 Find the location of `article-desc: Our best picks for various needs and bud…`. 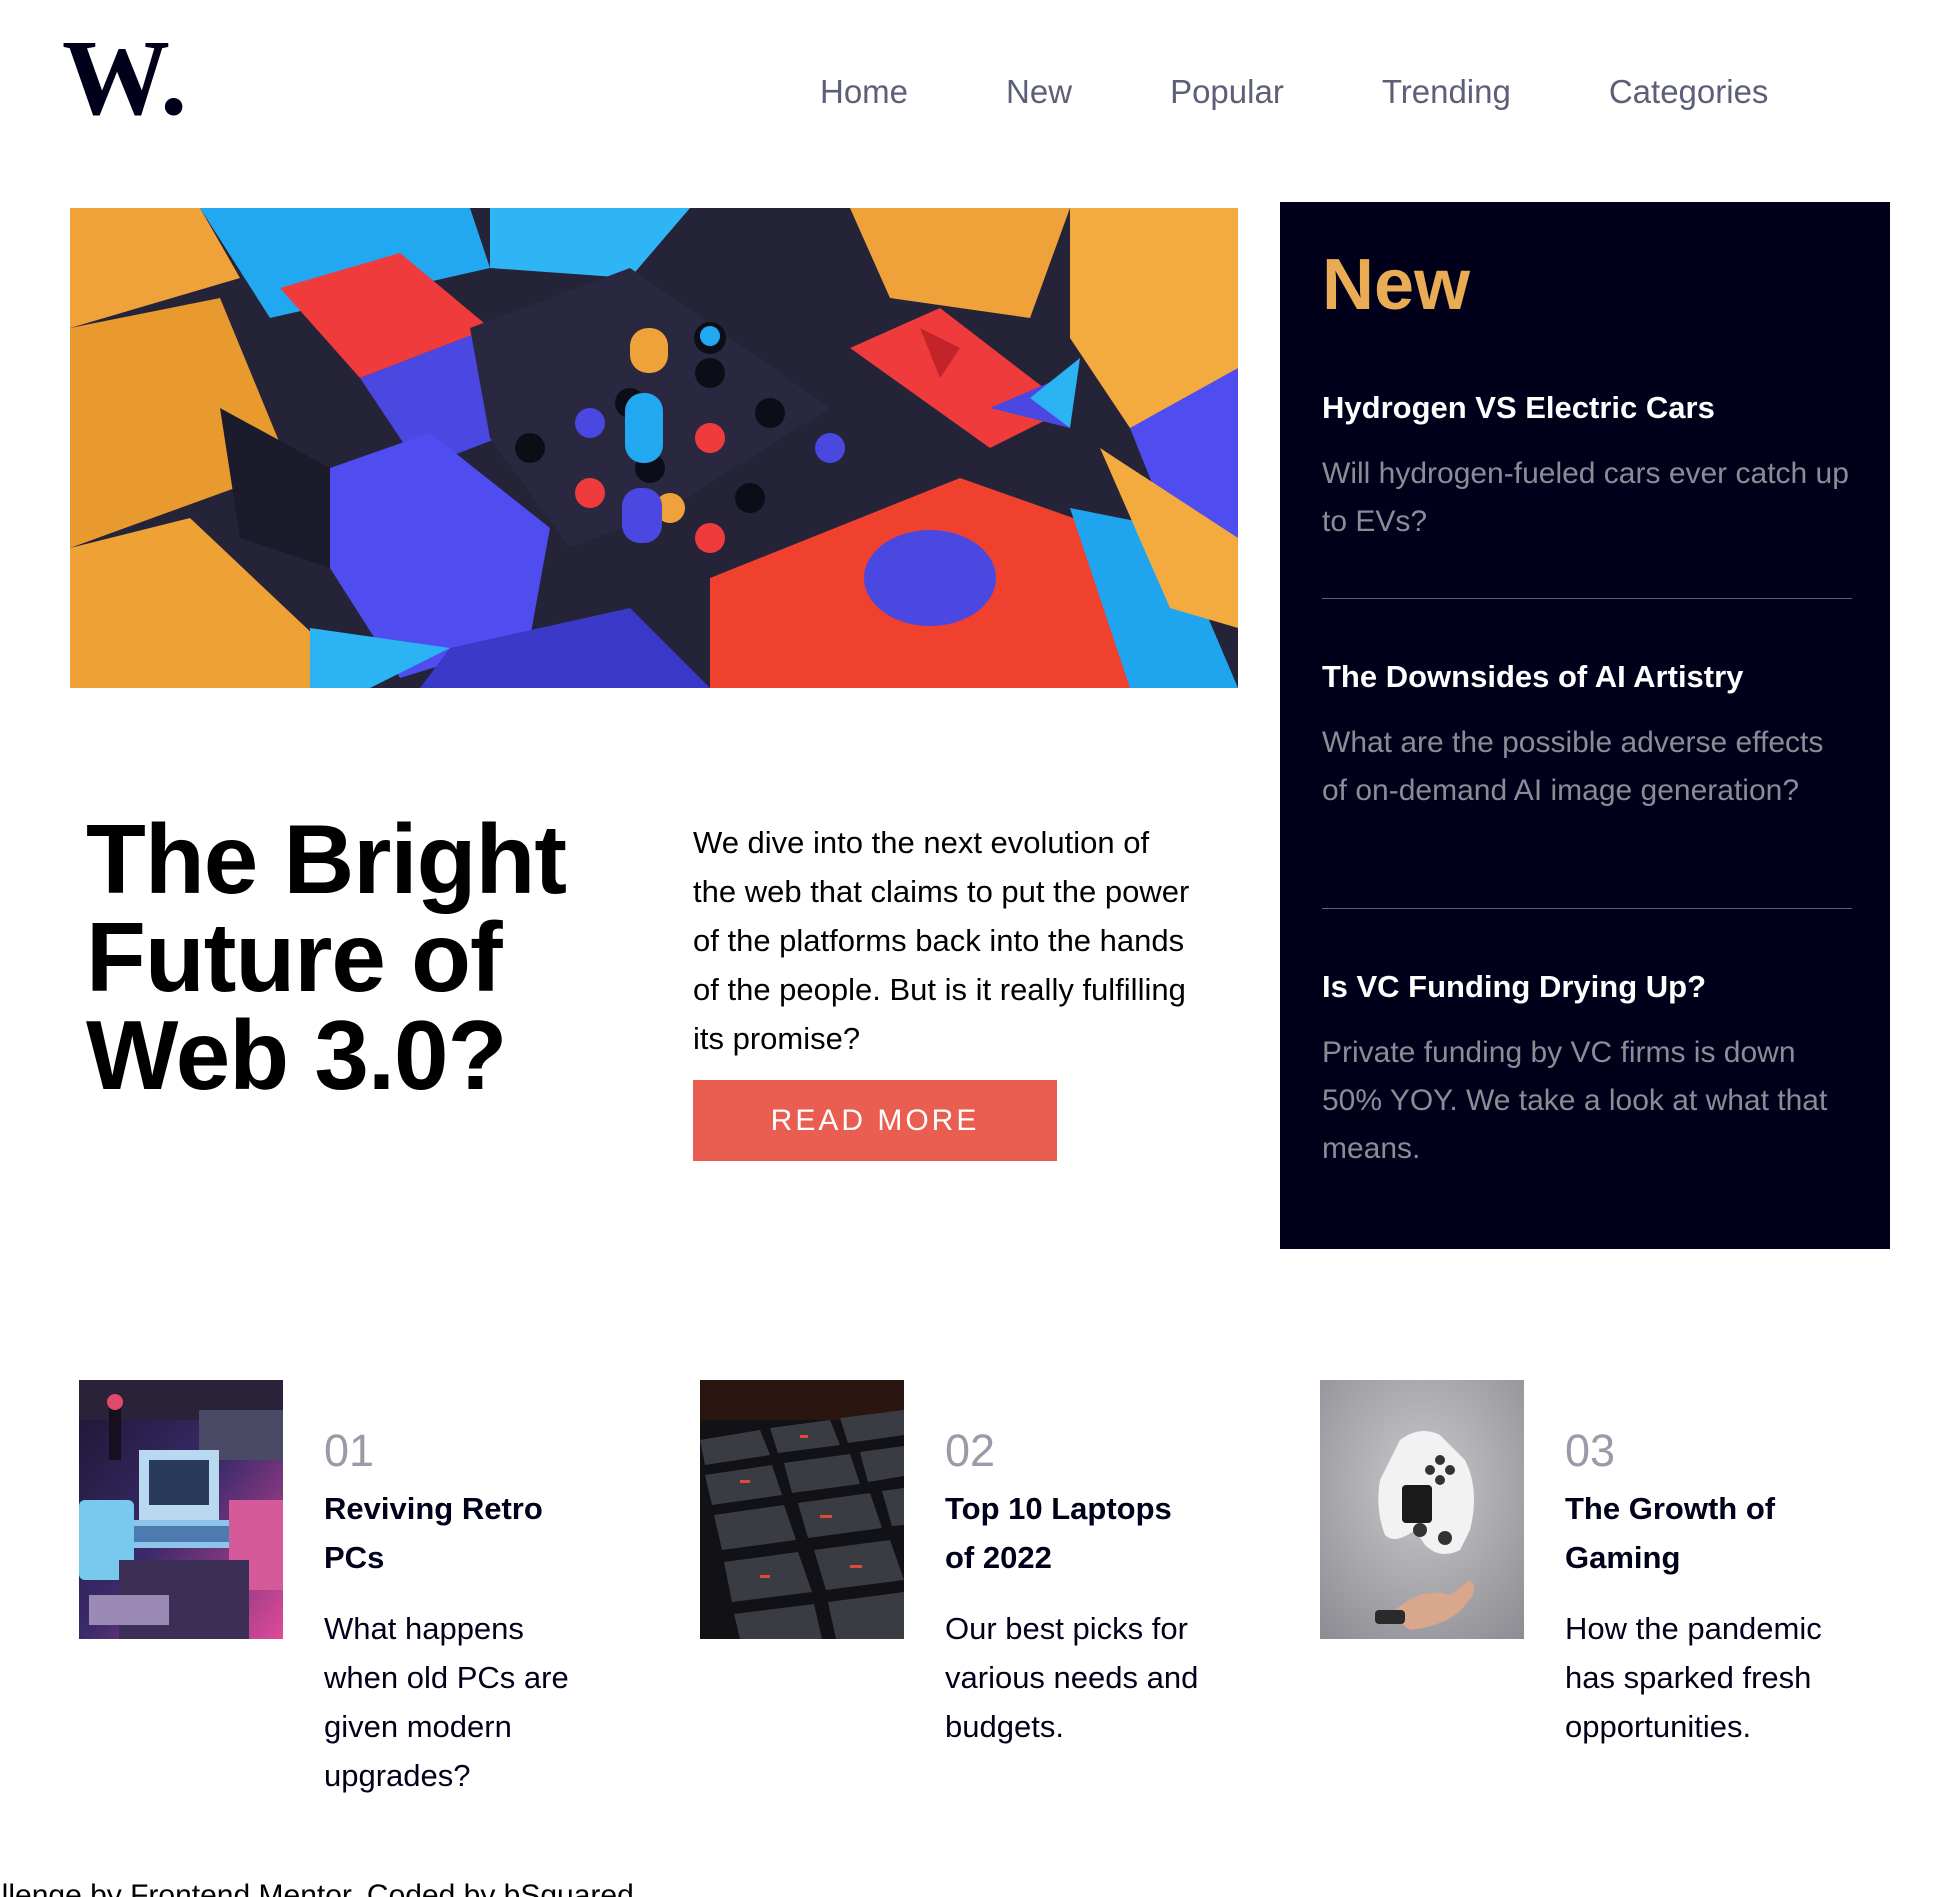

article-desc: Our best picks for various needs and bud… is located at coordinates (1072, 1677).